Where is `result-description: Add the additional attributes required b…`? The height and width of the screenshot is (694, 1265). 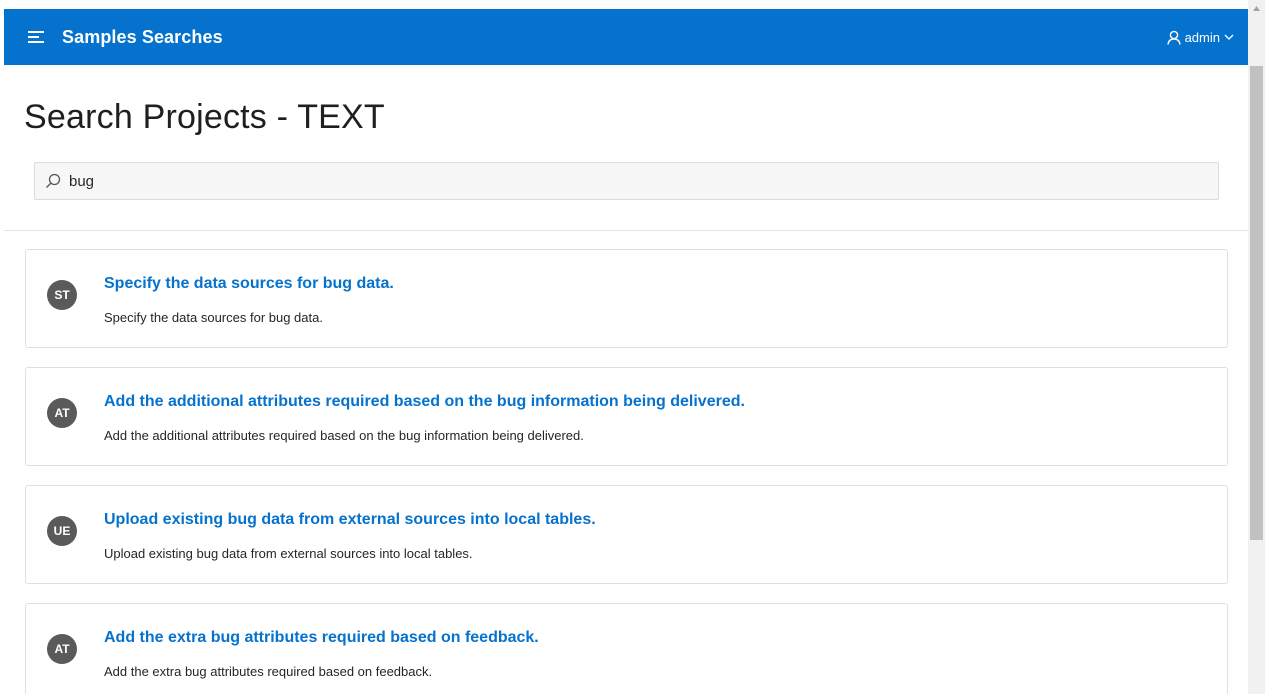
result-description: Add the additional attributes required b… is located at coordinates (344, 435).